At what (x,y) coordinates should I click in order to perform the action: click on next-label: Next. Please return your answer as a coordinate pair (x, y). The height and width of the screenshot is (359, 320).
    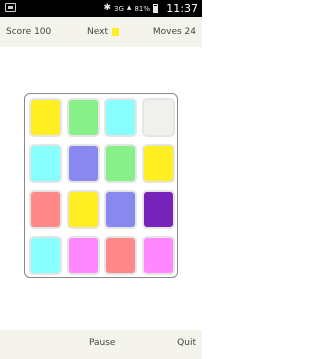
    Looking at the image, I should click on (97, 32).